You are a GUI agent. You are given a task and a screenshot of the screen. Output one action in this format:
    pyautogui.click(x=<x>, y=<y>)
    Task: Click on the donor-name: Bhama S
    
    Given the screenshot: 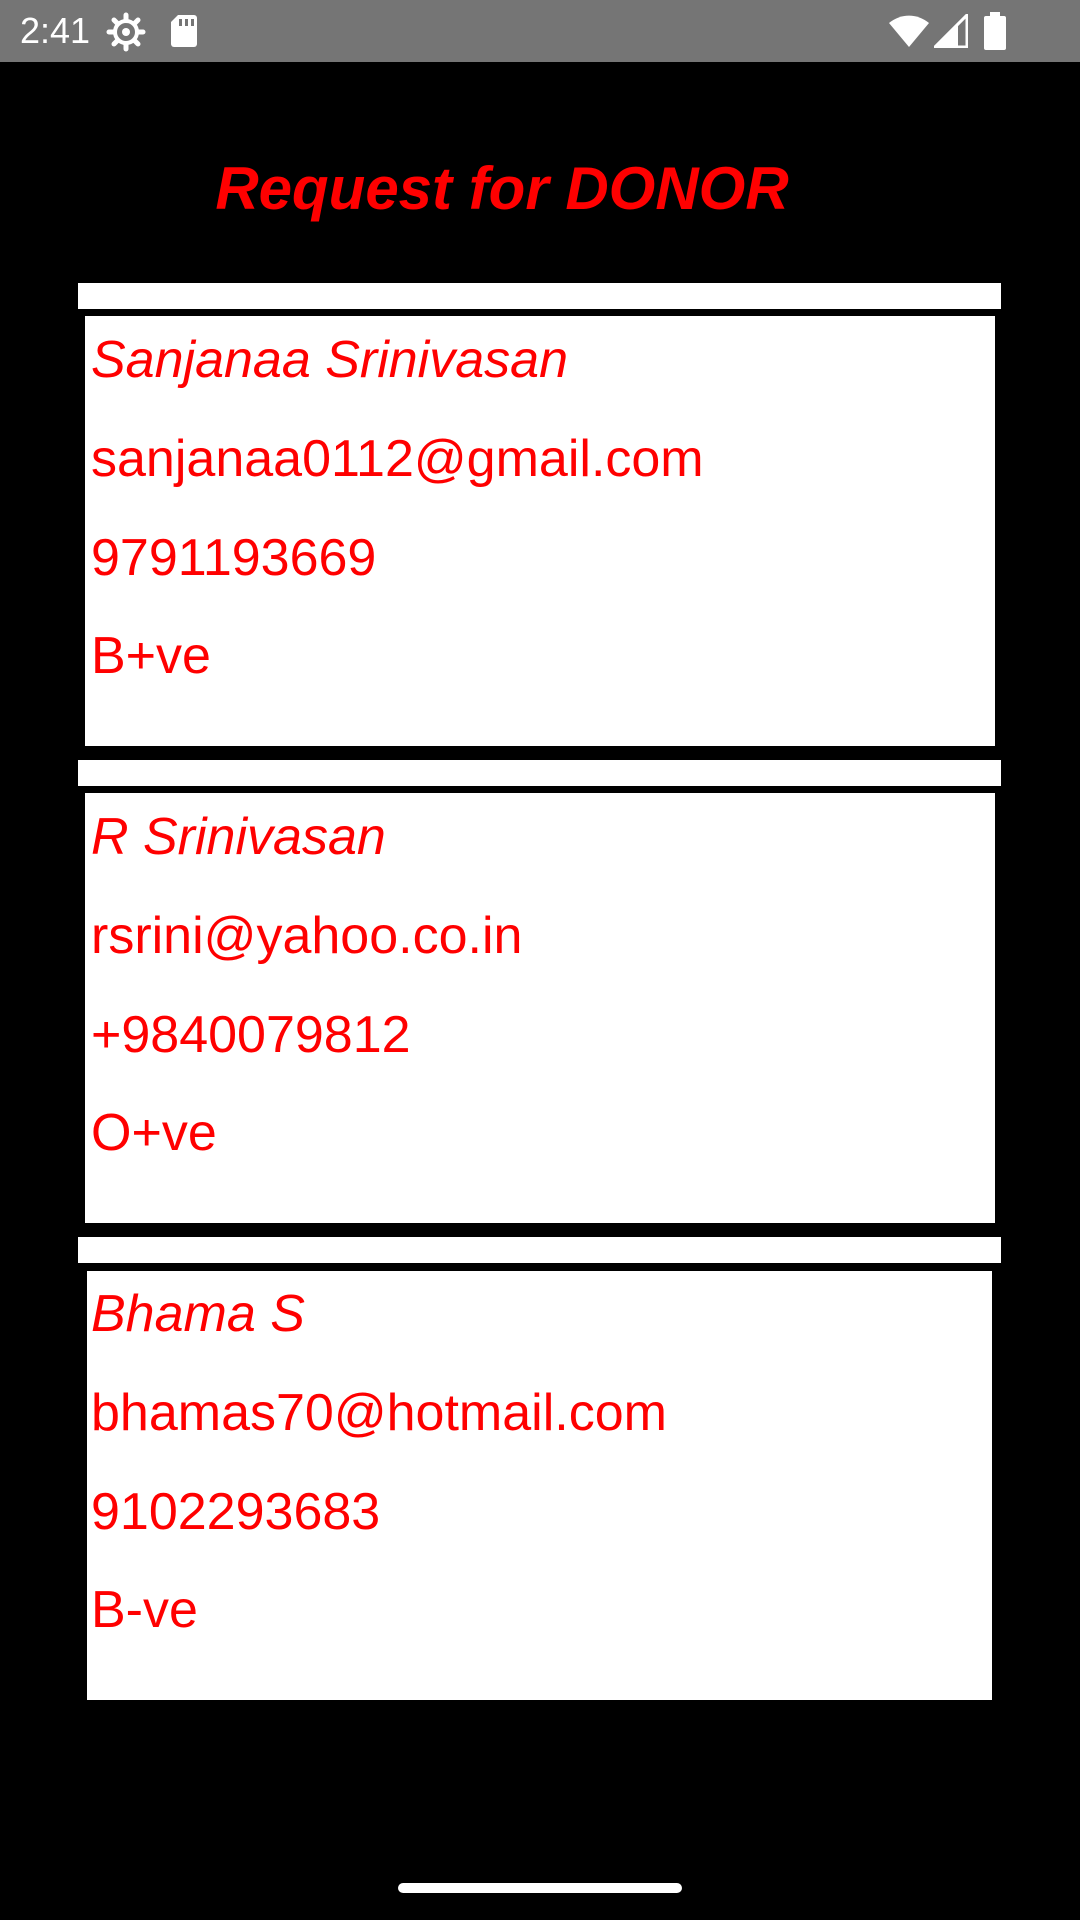 What is the action you would take?
    pyautogui.click(x=198, y=1314)
    